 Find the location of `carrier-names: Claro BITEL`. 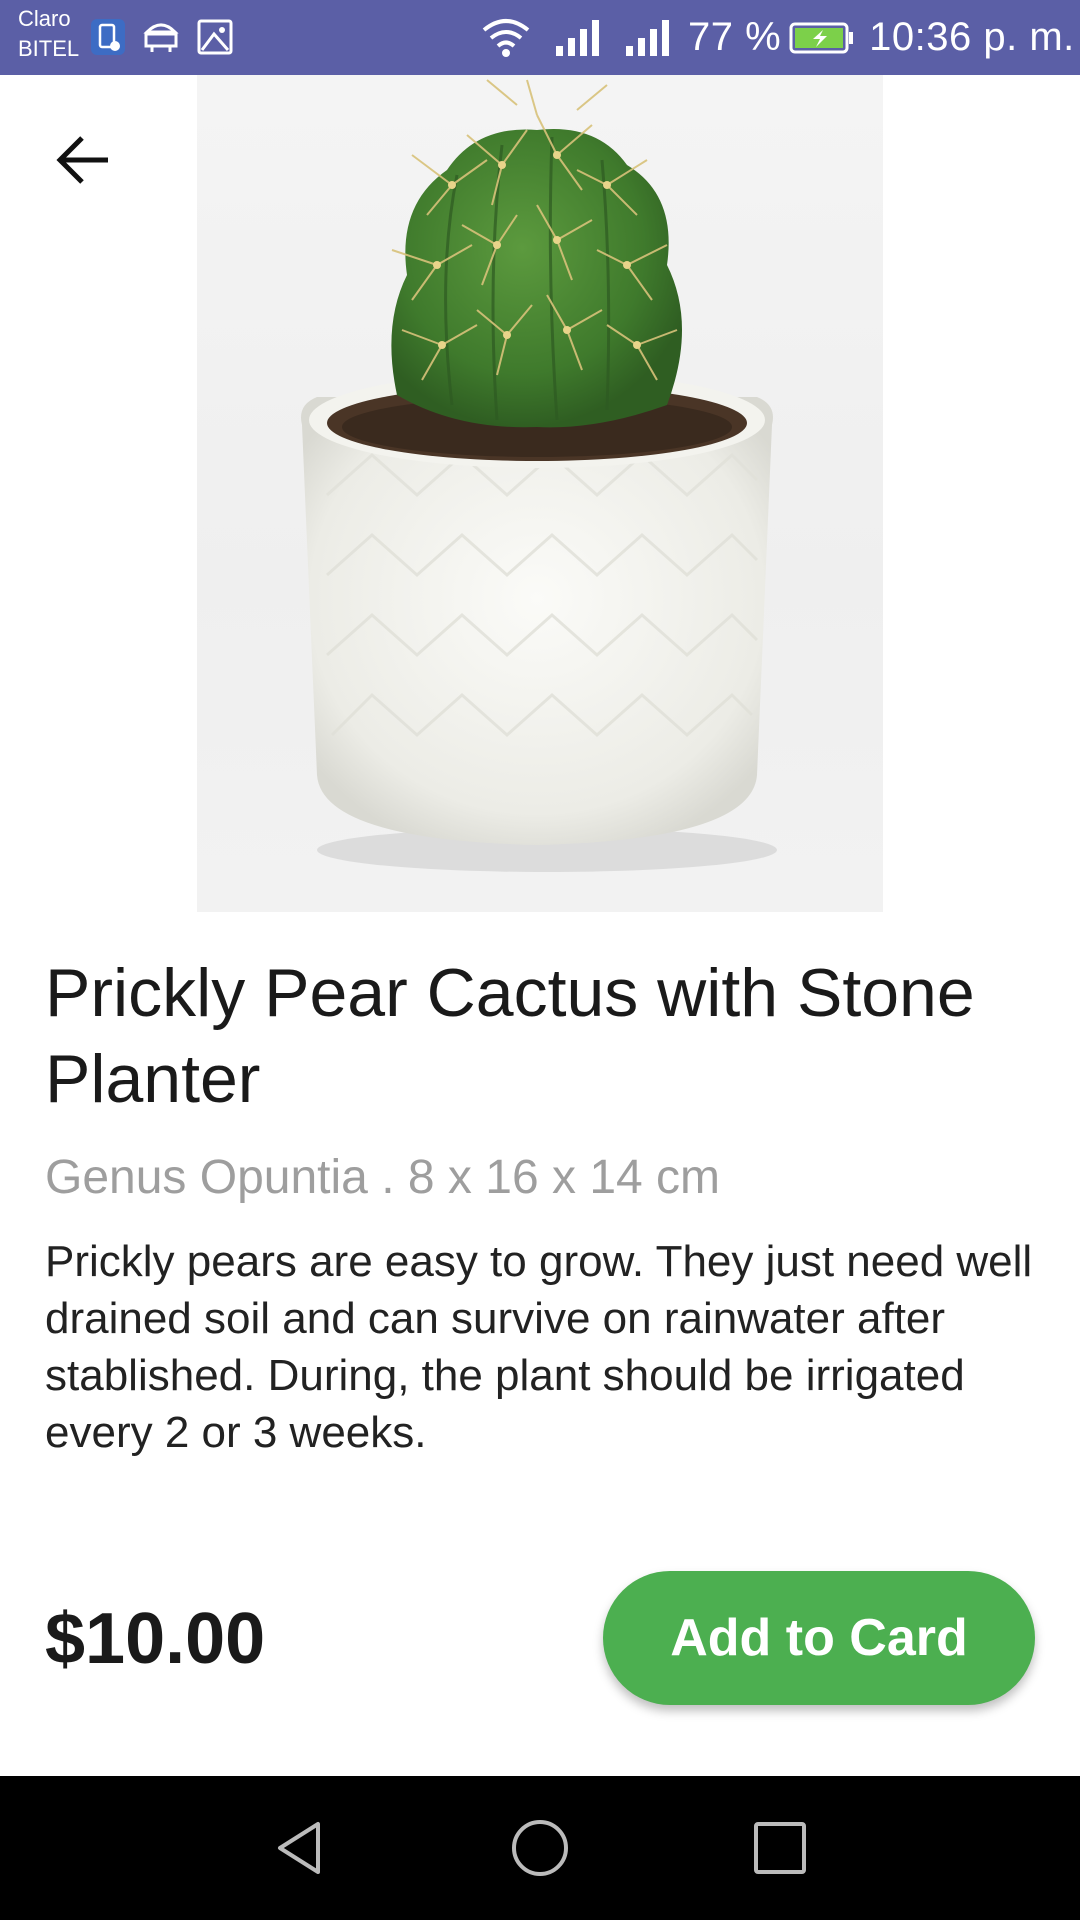

carrier-names: Claro BITEL is located at coordinates (48, 34).